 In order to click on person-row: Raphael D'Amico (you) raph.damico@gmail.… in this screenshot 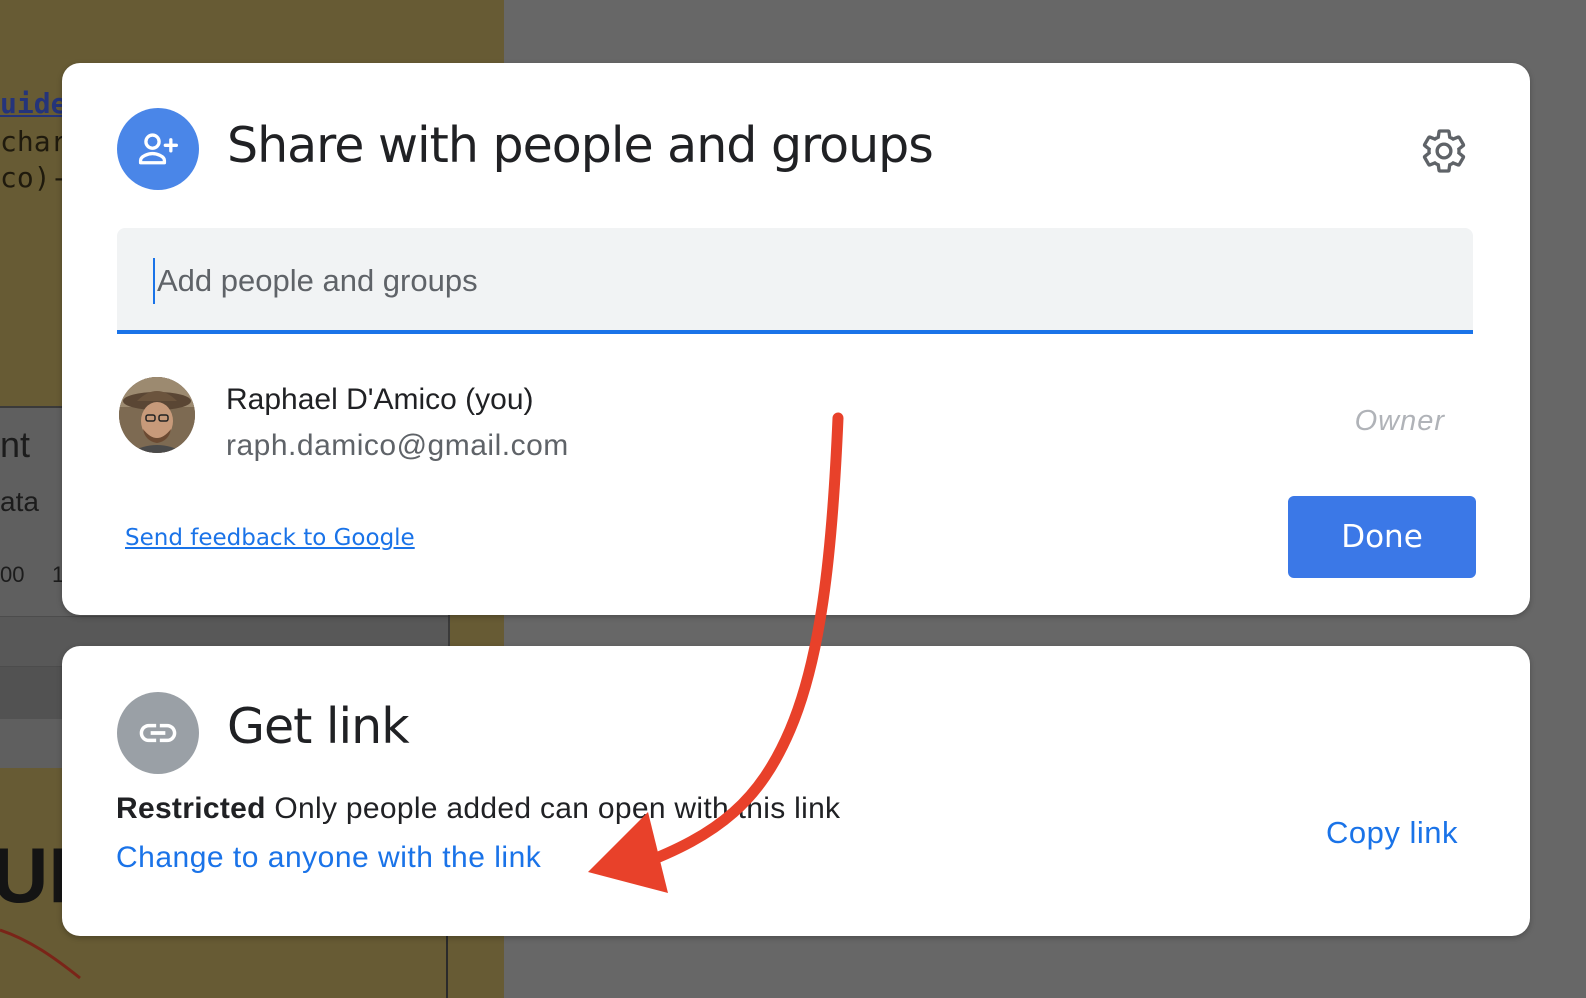, I will do `click(795, 420)`.